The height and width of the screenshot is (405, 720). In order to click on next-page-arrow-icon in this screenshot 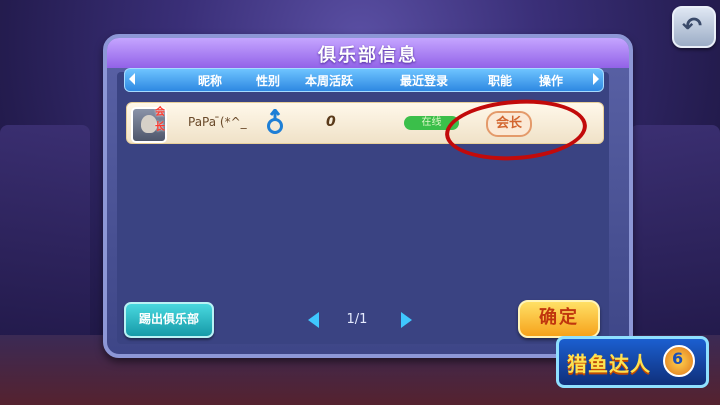, I will do `click(406, 320)`.